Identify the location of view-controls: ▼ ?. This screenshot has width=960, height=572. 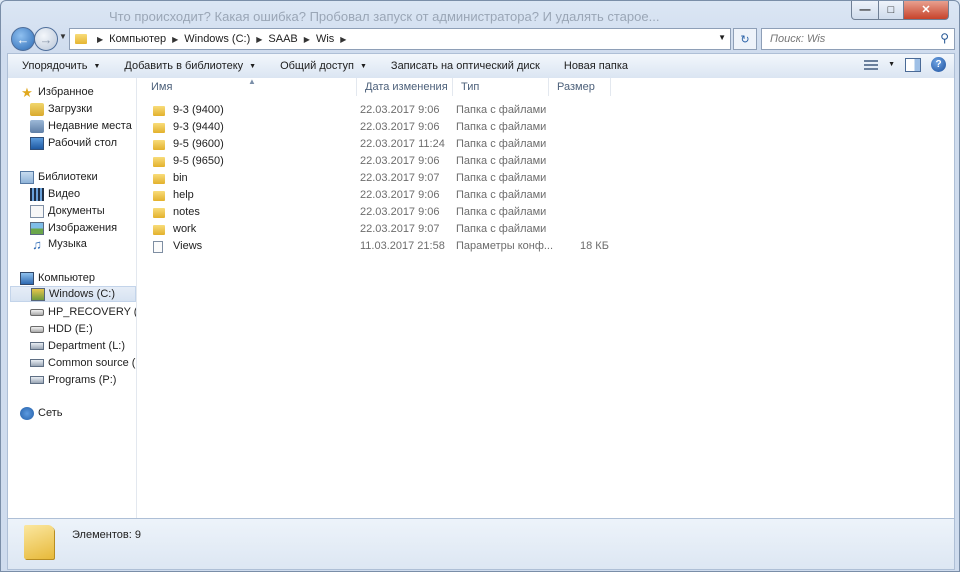
(905, 64).